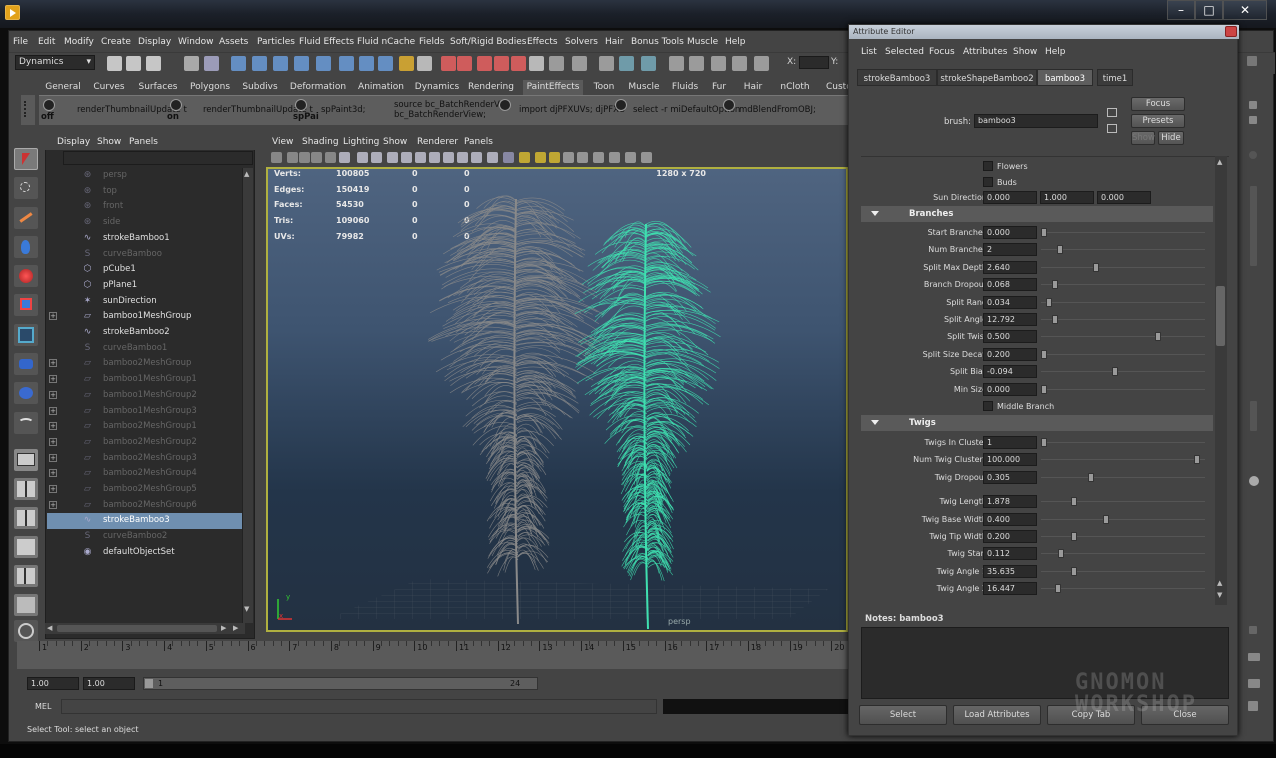  I want to click on shelf-tab-surfaces: Surfaces, so click(158, 87).